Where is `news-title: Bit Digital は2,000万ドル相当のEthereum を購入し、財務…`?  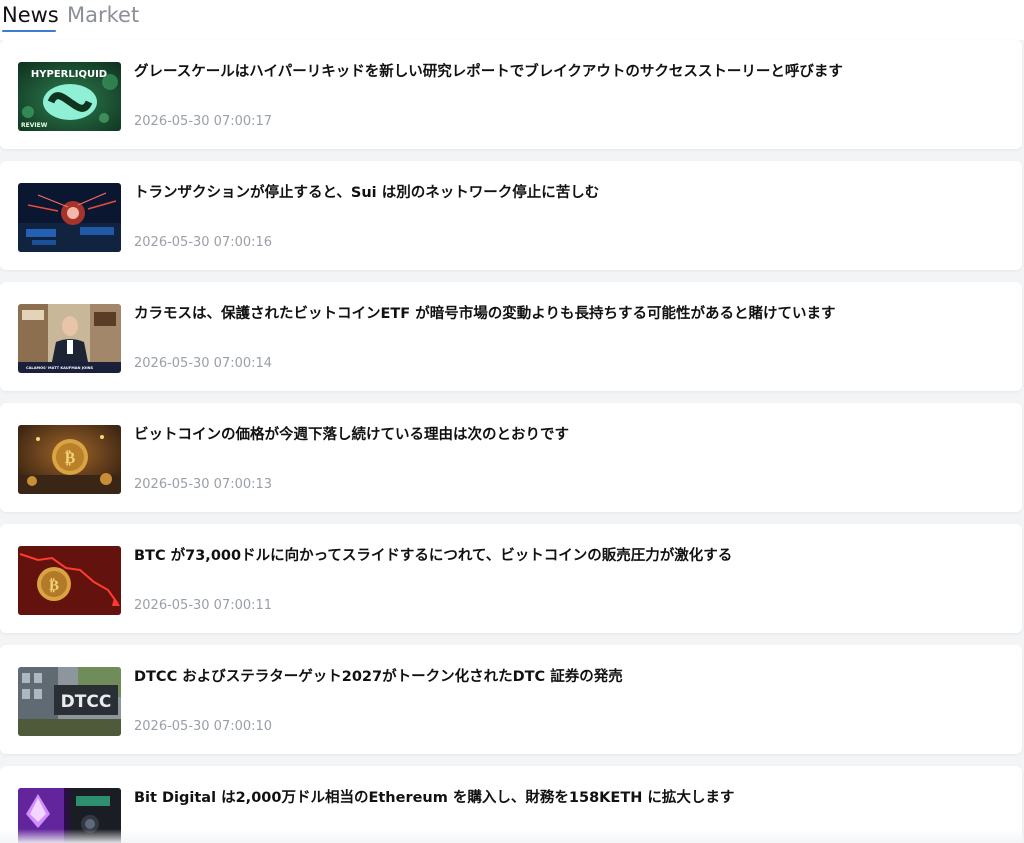 news-title: Bit Digital は2,000万ドル相当のEthereum を購入し、財務… is located at coordinates (569, 798).